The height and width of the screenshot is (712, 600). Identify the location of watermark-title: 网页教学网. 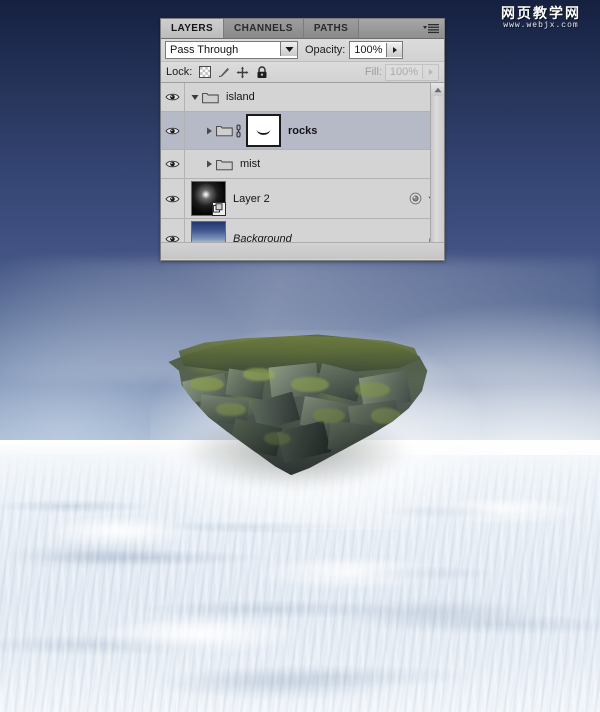
(541, 13).